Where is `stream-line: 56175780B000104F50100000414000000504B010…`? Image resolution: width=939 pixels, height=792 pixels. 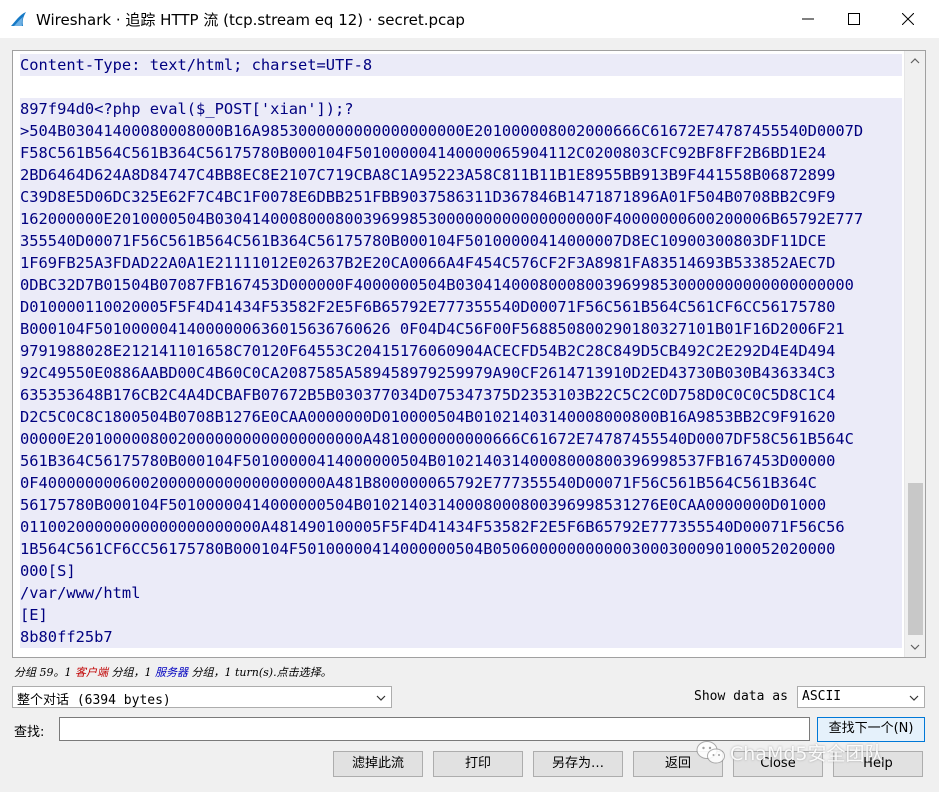
stream-line: 56175780B000104F50100000414000000504B010… is located at coordinates (461, 505).